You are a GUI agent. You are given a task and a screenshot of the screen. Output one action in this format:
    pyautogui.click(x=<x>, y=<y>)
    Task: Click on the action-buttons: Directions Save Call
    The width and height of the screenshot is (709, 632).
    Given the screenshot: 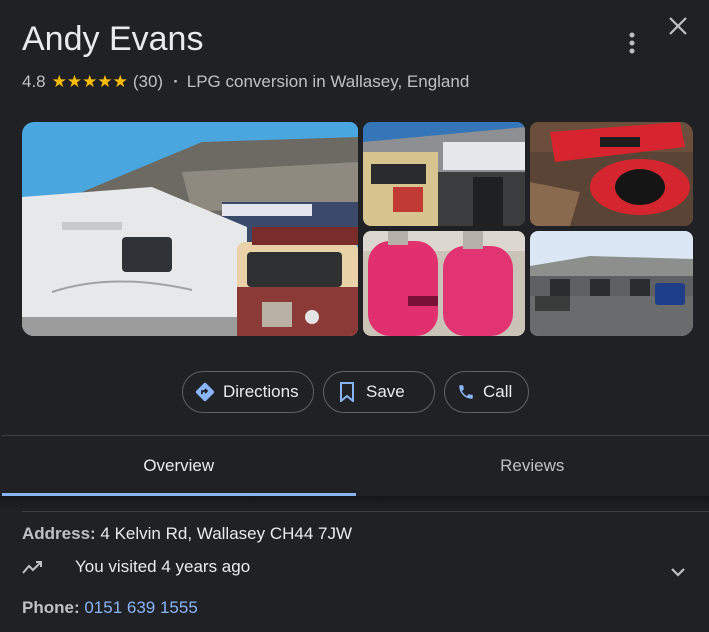 What is the action you would take?
    pyautogui.click(x=355, y=392)
    